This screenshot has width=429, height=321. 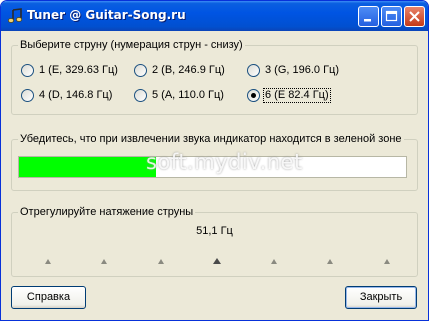 What do you see at coordinates (107, 212) in the screenshot?
I see `tension-group-legend: Отрегулируйте натяжение струны` at bounding box center [107, 212].